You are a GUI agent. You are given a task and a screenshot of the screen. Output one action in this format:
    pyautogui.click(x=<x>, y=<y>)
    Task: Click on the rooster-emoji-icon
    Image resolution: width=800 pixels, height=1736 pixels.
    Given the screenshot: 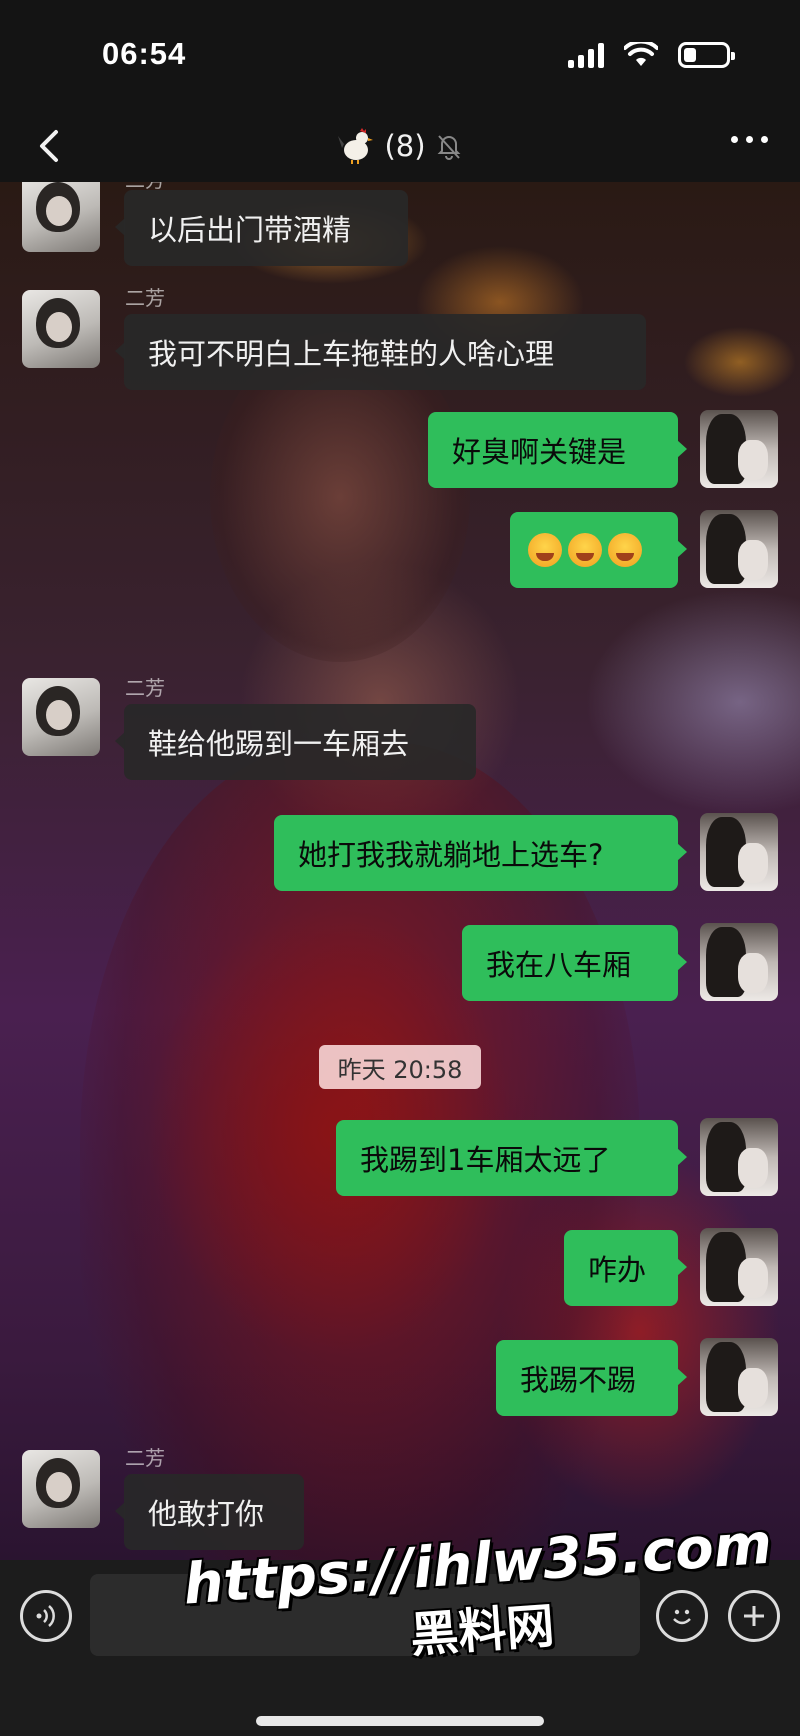 What is the action you would take?
    pyautogui.click(x=356, y=146)
    